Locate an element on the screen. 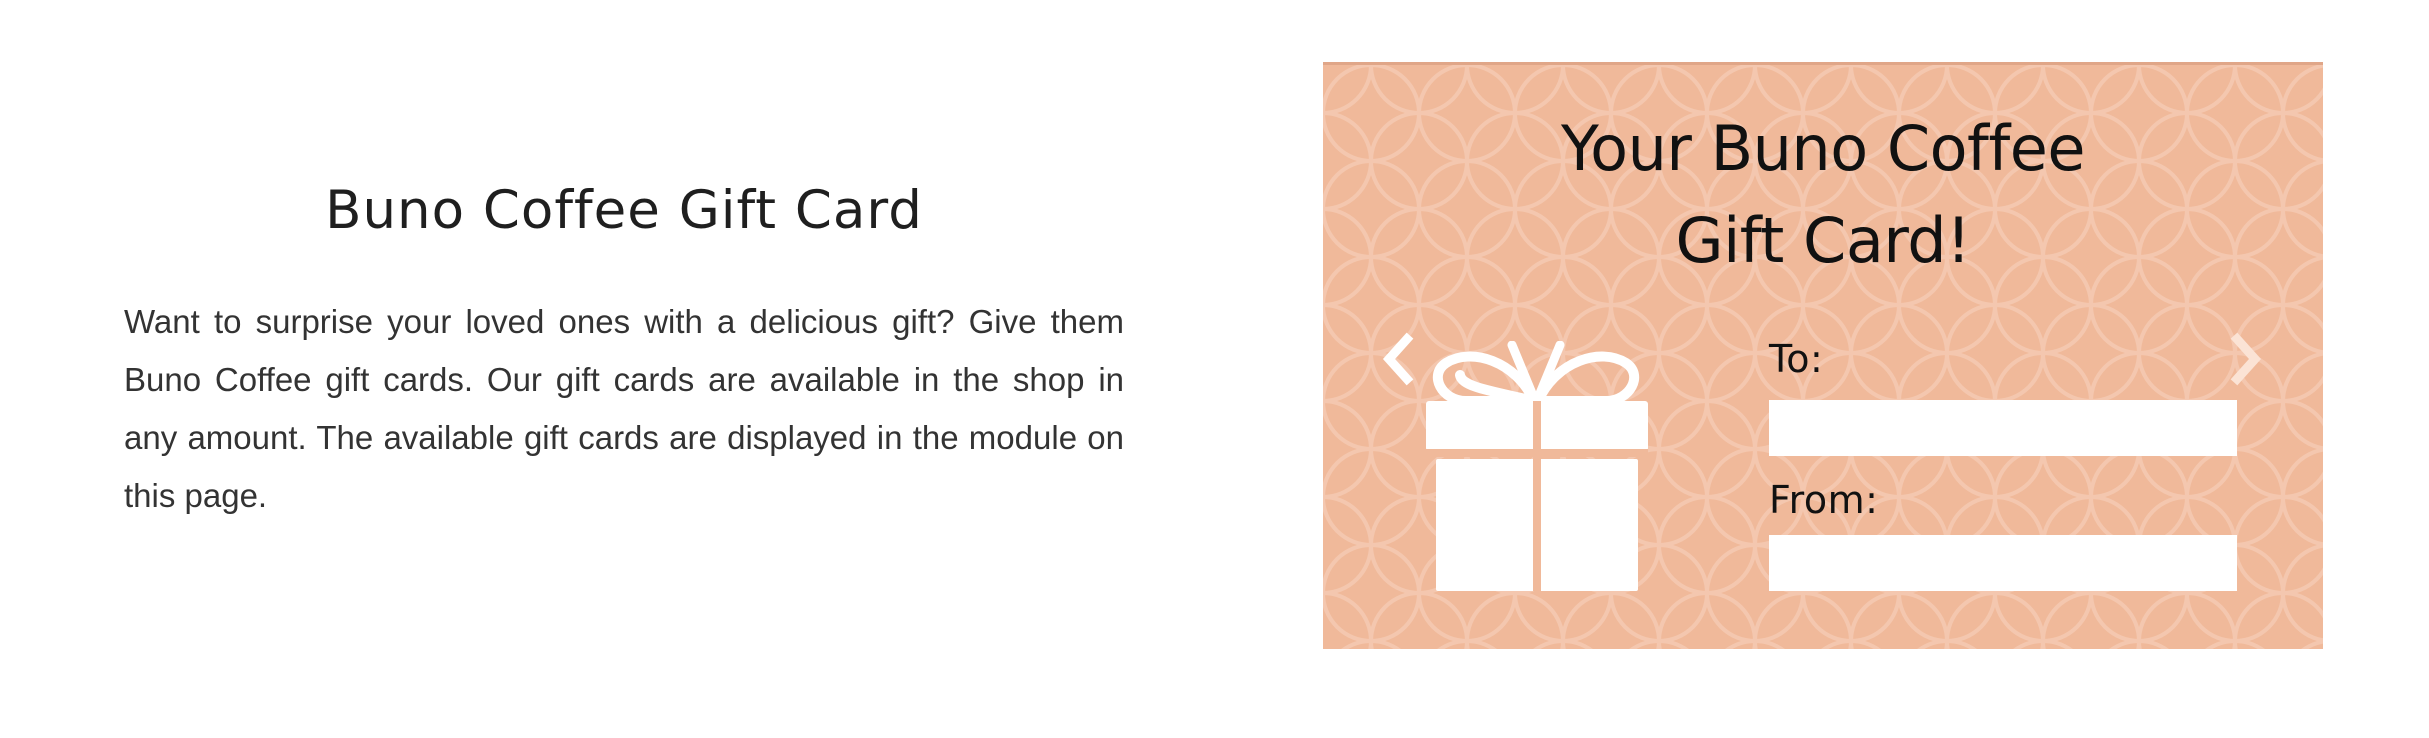  slider-next-button is located at coordinates (2247, 359).